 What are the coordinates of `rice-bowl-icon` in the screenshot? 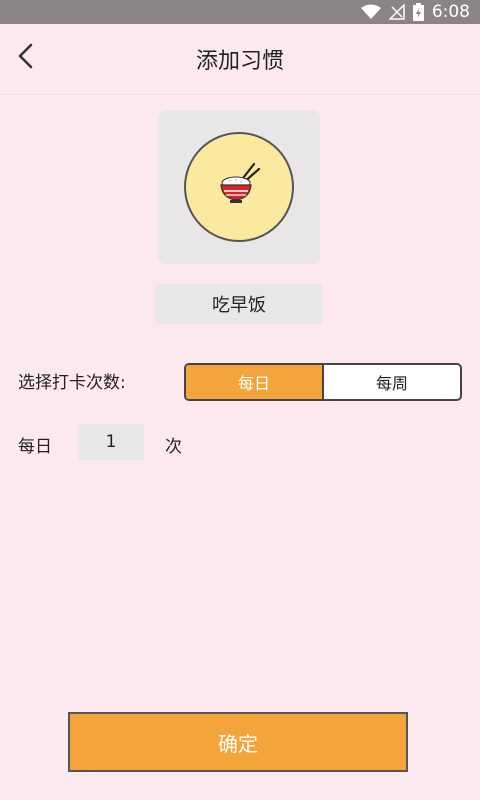 It's located at (239, 187).